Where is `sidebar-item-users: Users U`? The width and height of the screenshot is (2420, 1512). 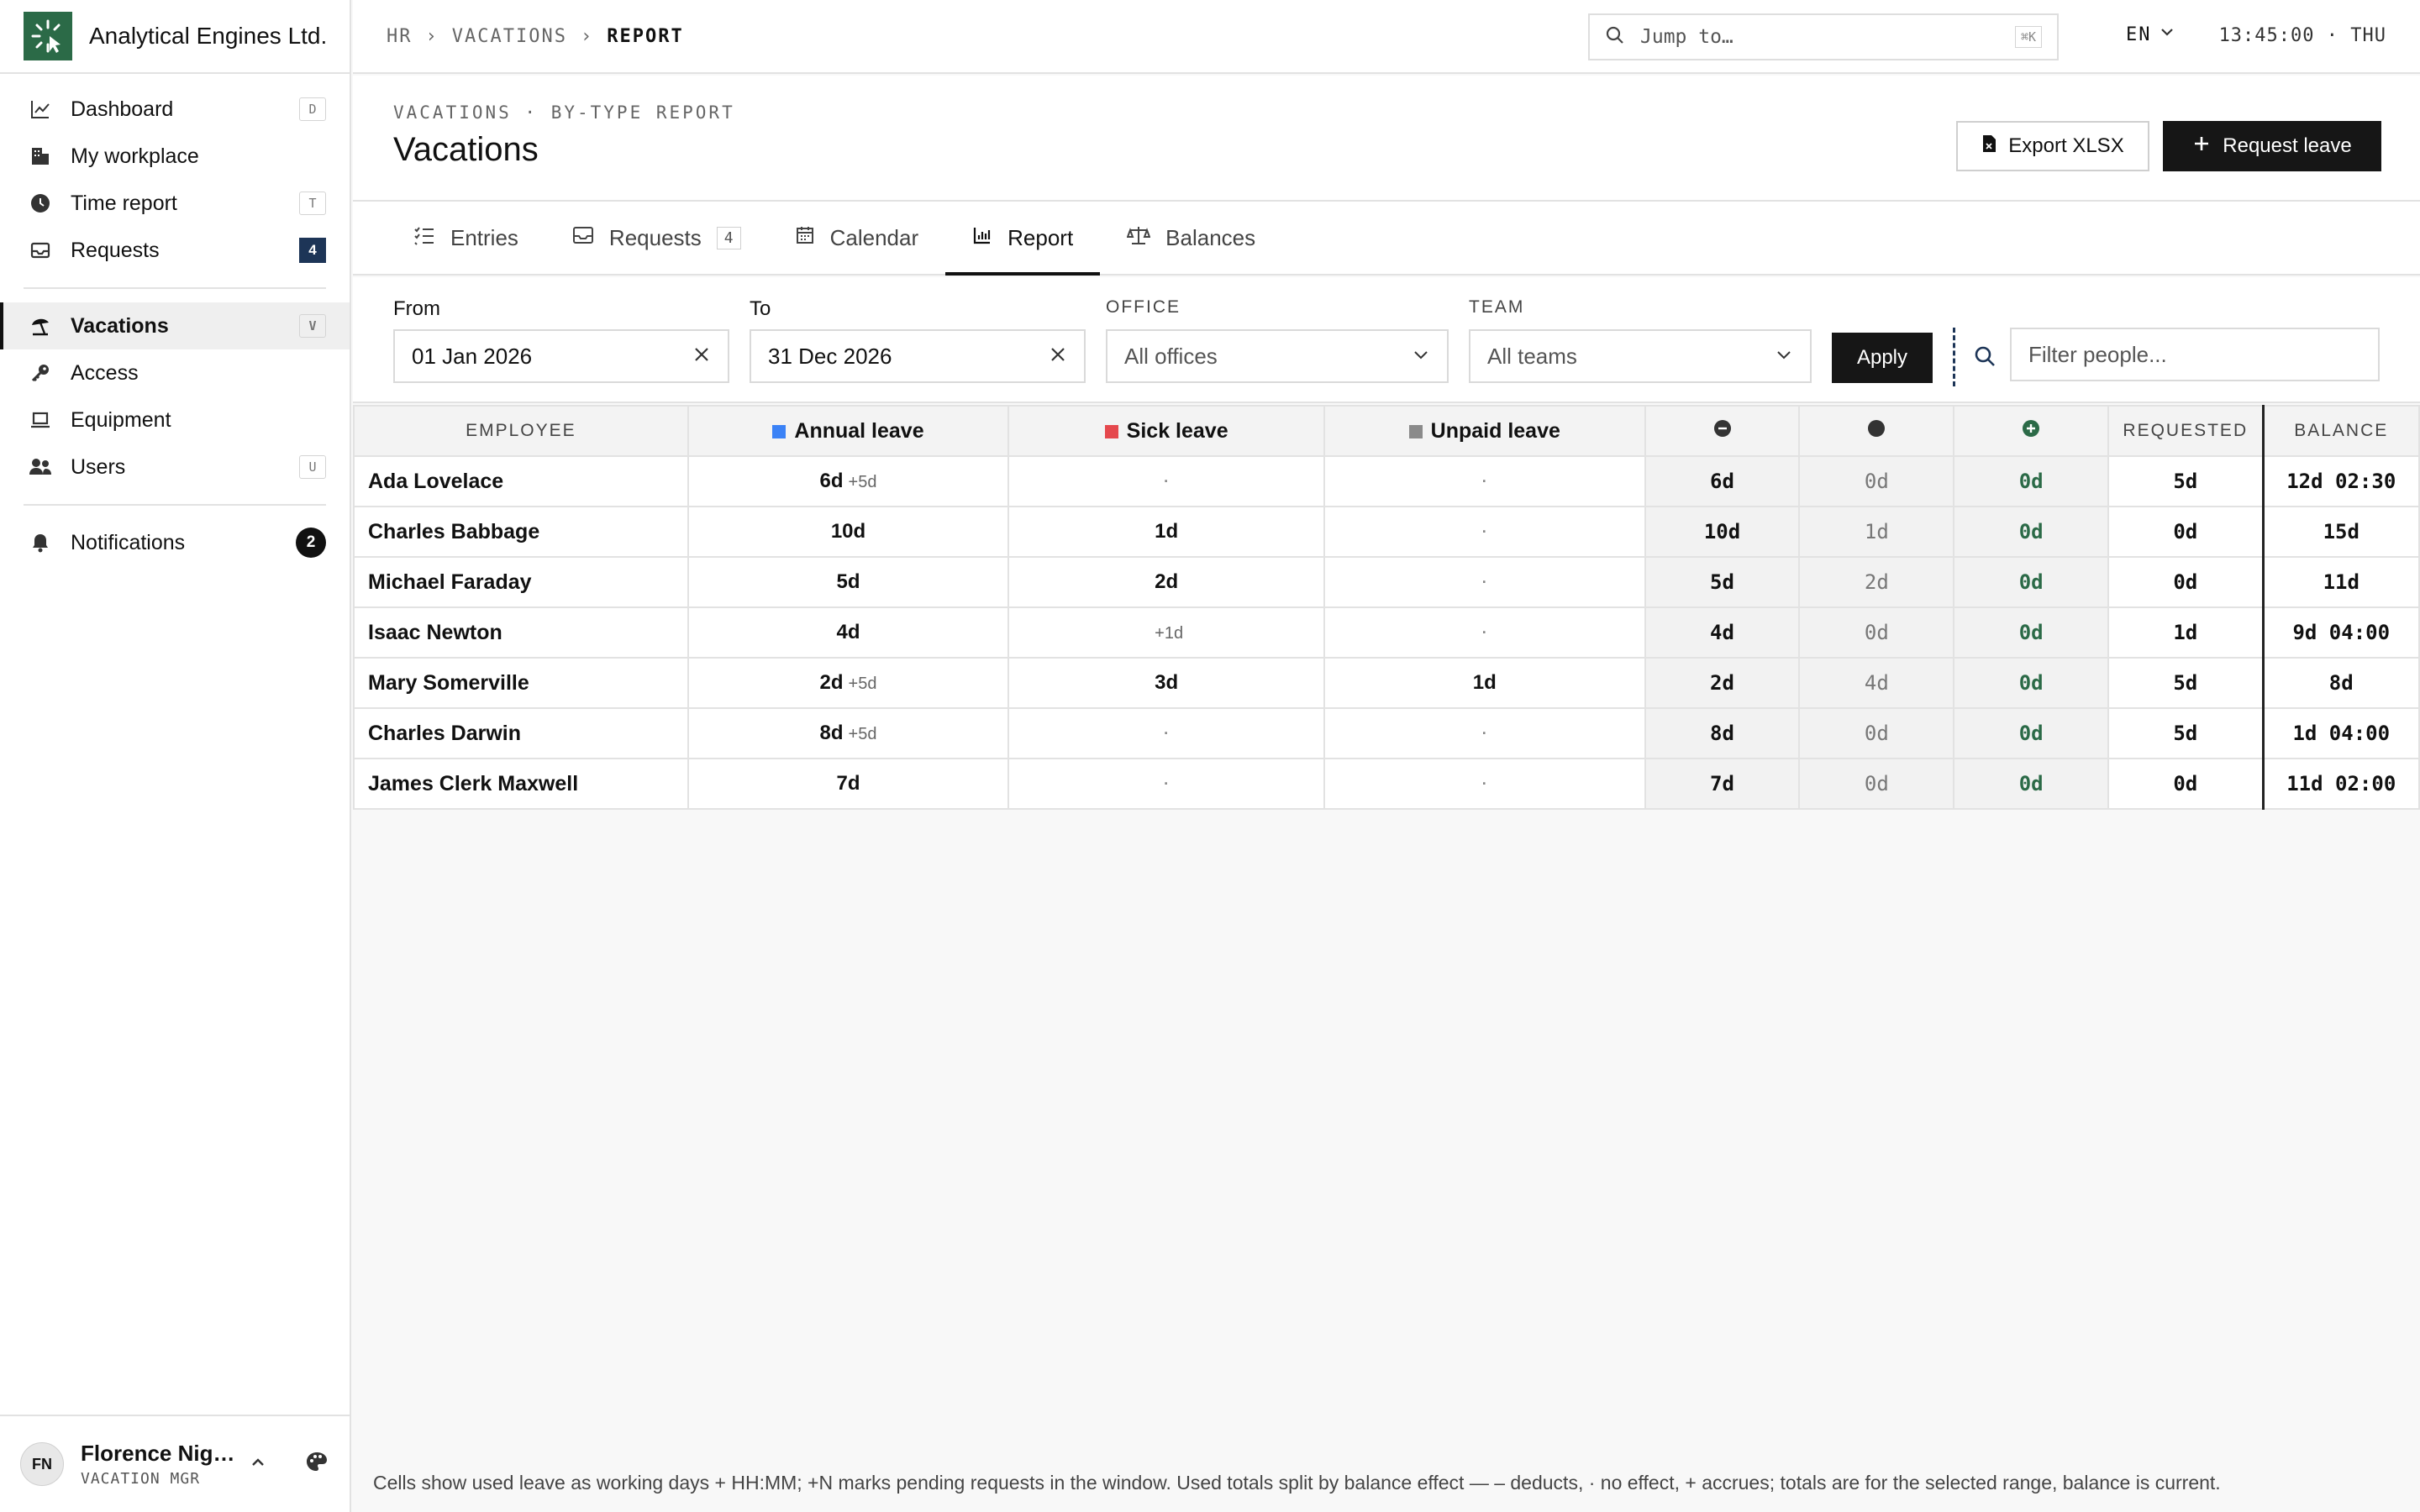
sidebar-item-users: Users U is located at coordinates (175, 467).